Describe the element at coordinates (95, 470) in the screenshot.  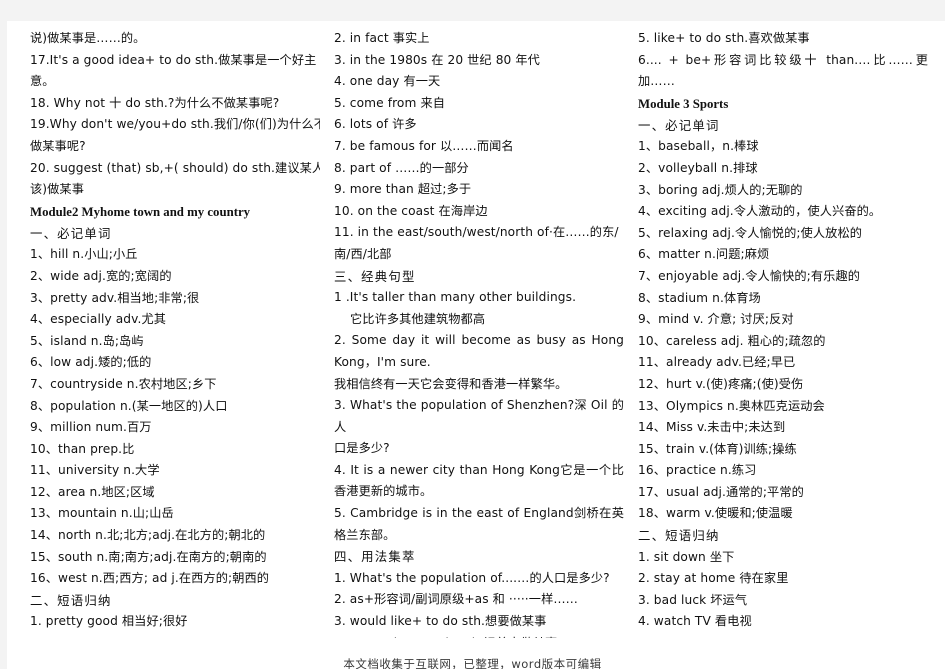
I see `text-line: 11、university n.大学` at that location.